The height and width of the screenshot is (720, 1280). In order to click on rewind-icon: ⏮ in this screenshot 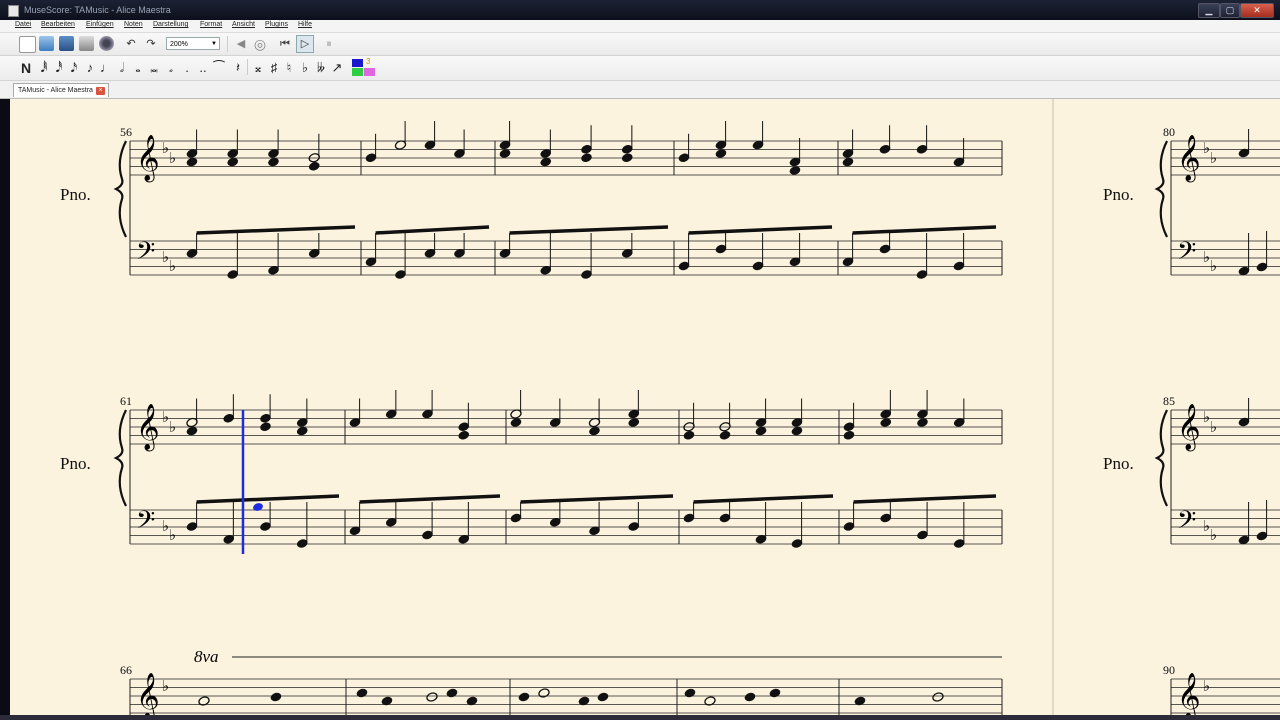, I will do `click(285, 44)`.